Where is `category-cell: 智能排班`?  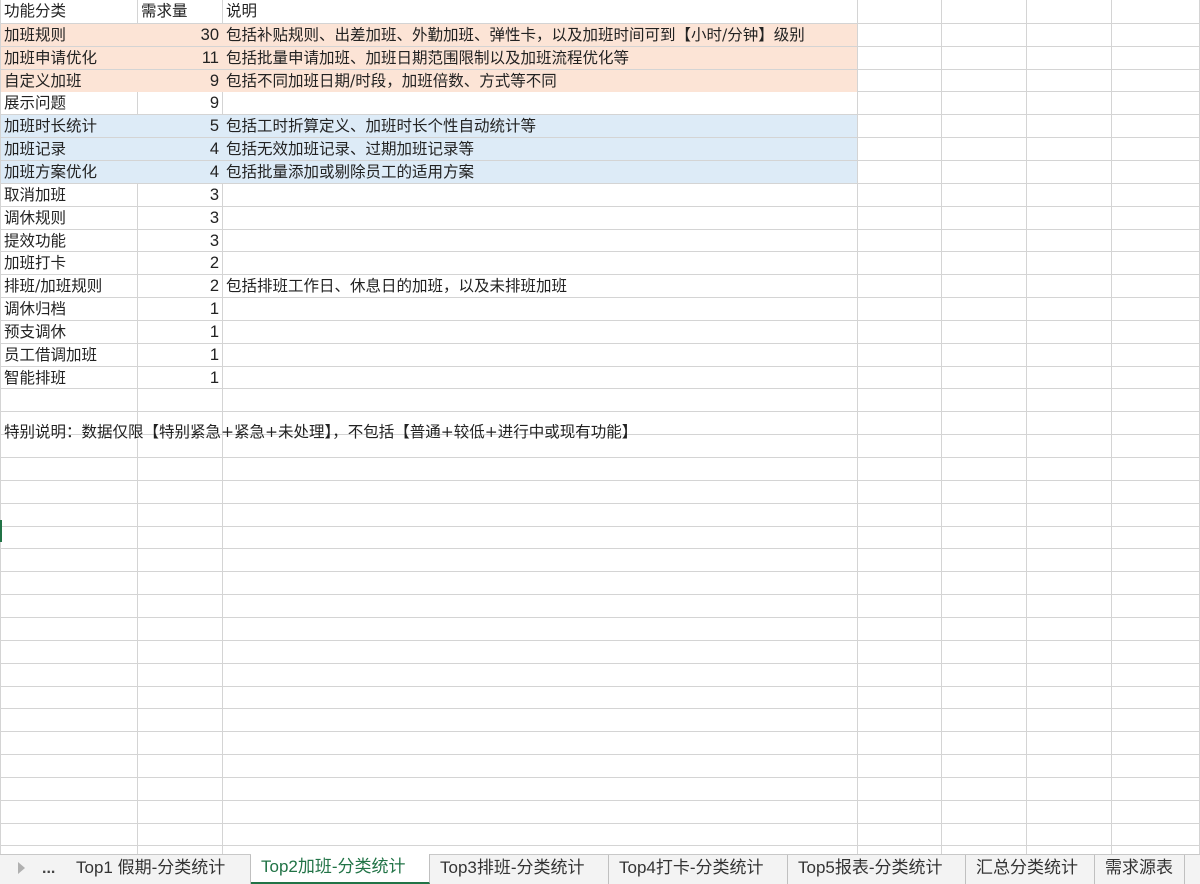
category-cell: 智能排班 is located at coordinates (69, 378).